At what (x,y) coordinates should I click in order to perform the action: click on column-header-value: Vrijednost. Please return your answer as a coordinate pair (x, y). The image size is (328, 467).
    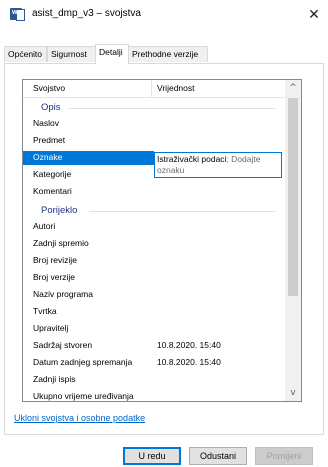
    Looking at the image, I should click on (175, 88).